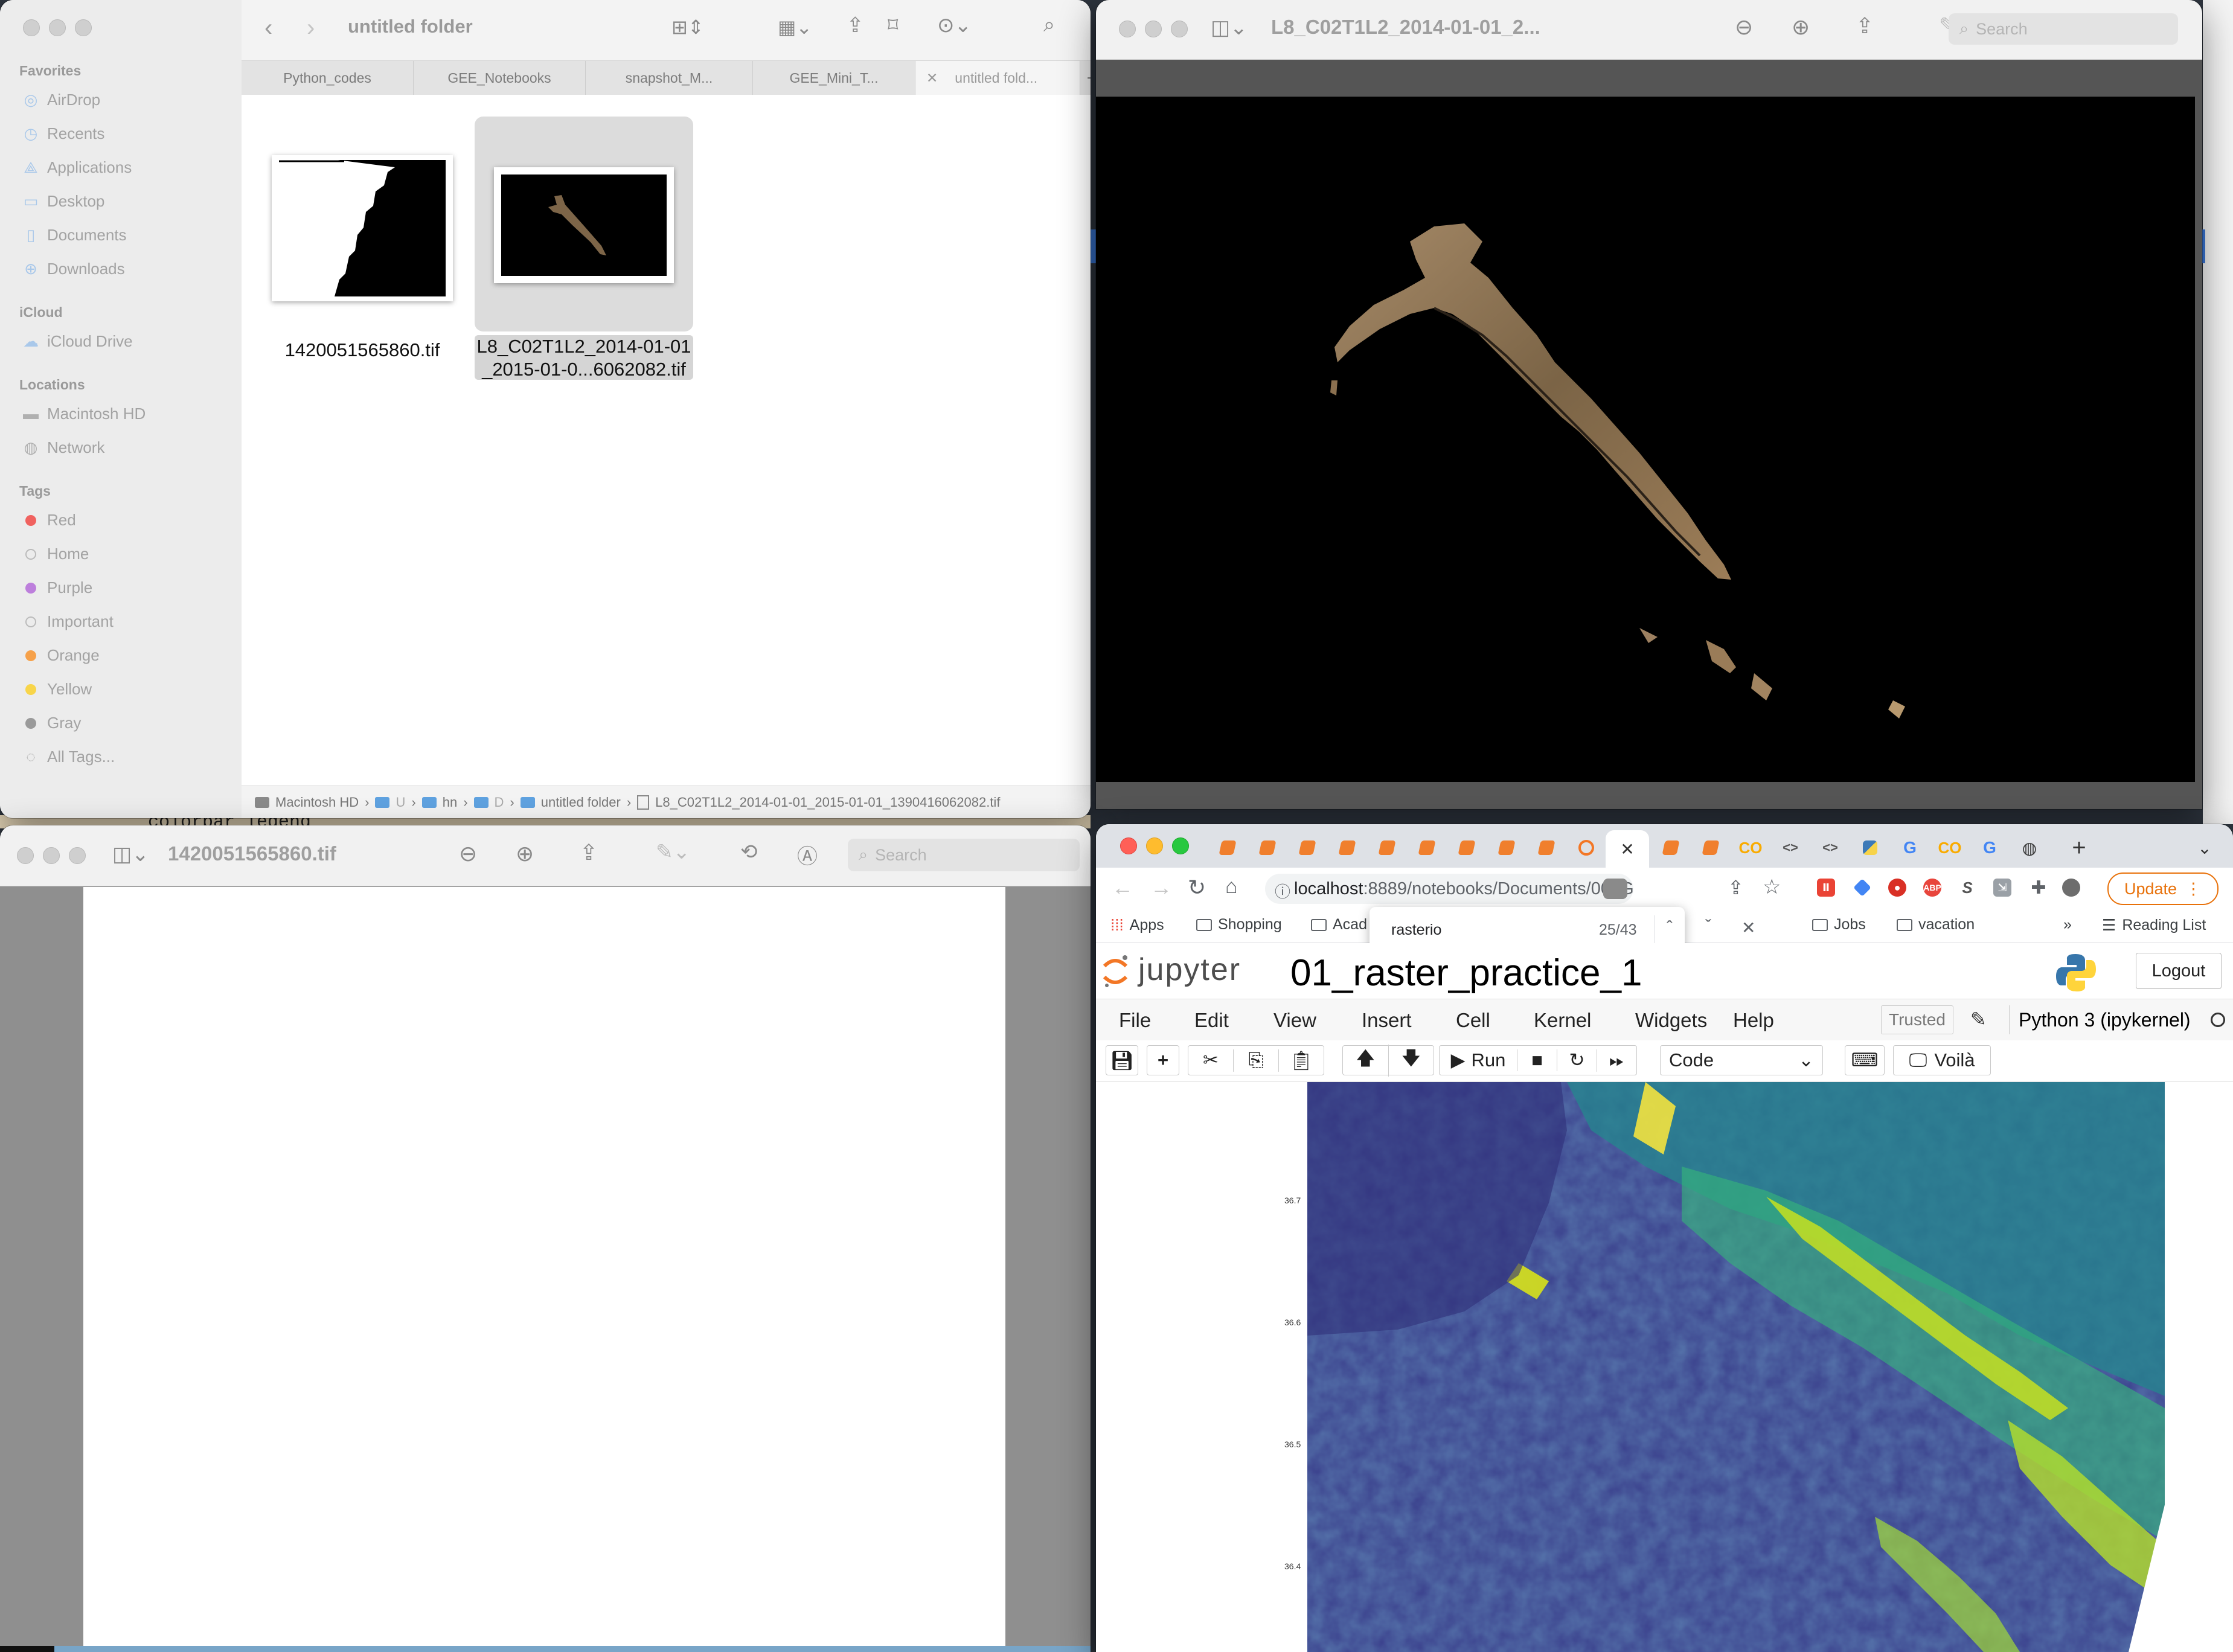  What do you see at coordinates (1742, 1060) in the screenshot?
I see `cell-type-select: Code ⌄` at bounding box center [1742, 1060].